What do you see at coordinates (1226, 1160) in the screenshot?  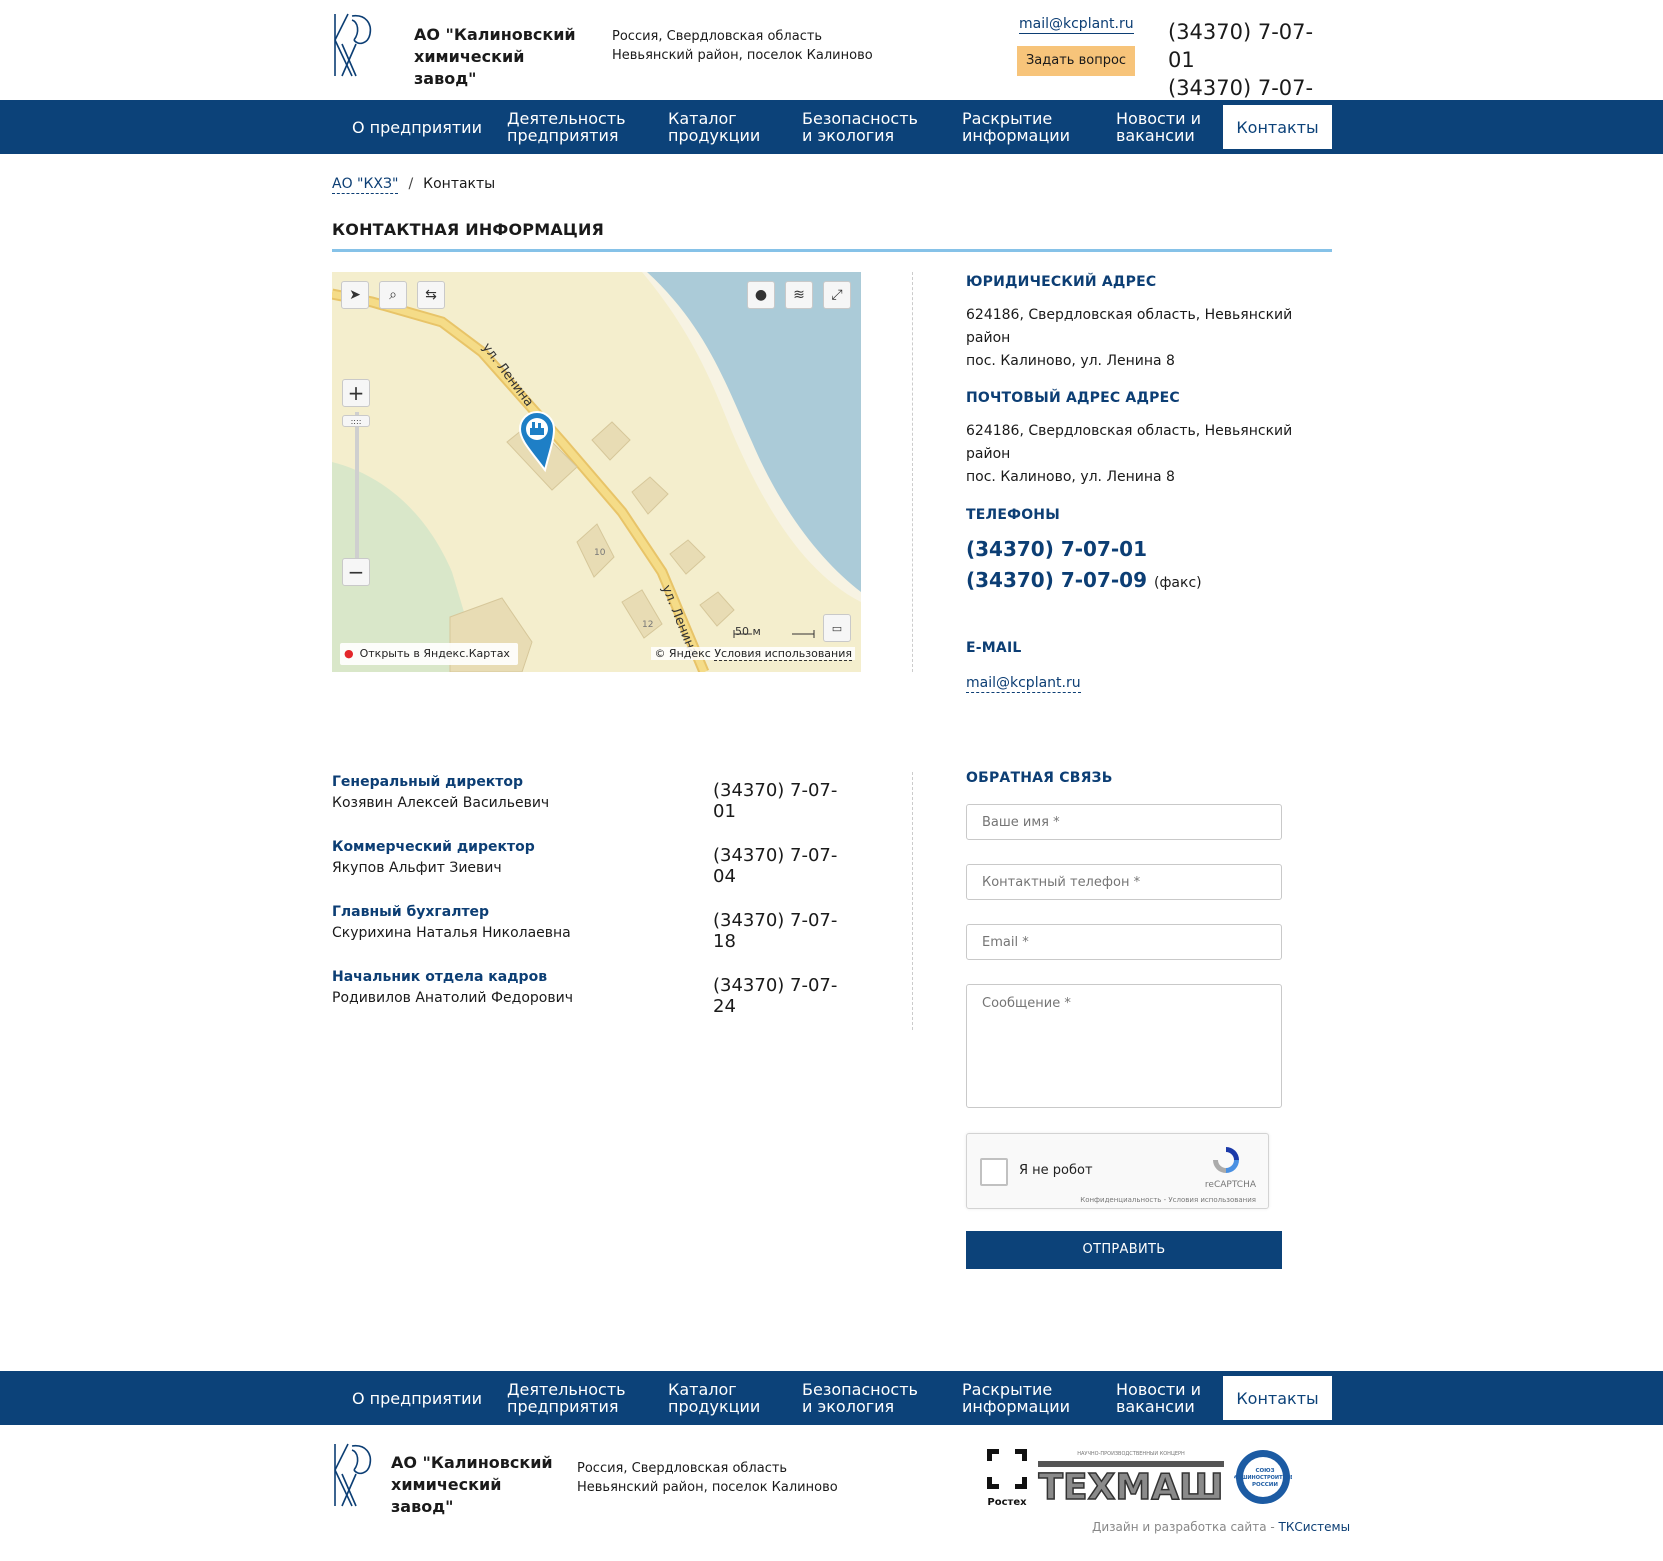 I see `recaptcha-logo-icon` at bounding box center [1226, 1160].